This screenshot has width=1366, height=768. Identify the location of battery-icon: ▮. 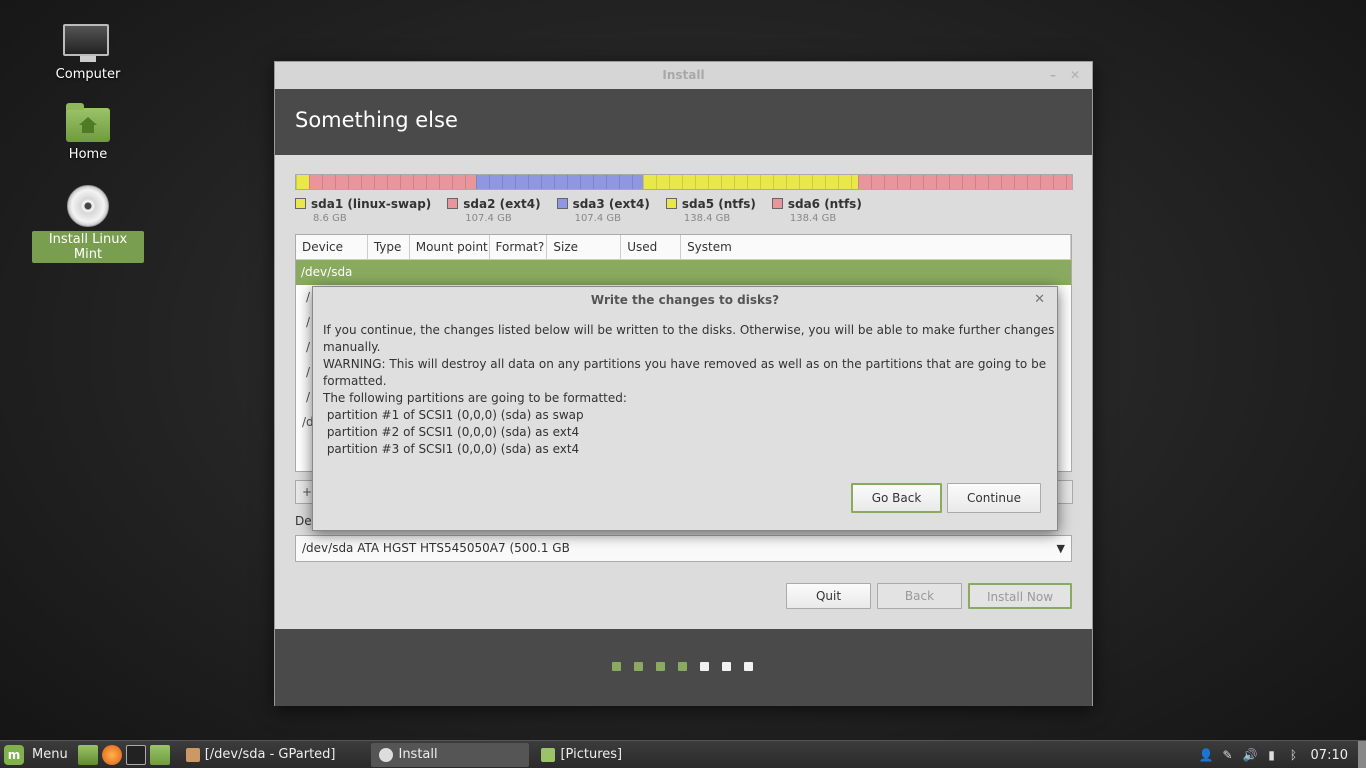
(1272, 755).